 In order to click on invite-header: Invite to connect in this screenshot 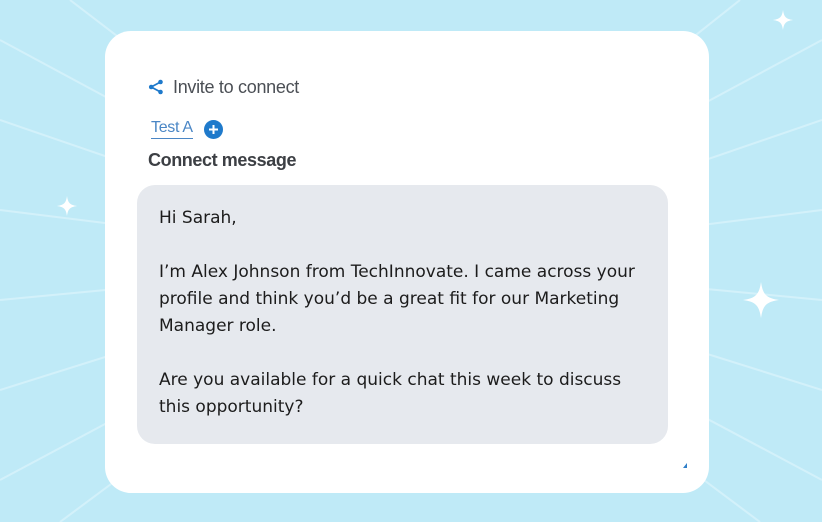, I will do `click(223, 87)`.